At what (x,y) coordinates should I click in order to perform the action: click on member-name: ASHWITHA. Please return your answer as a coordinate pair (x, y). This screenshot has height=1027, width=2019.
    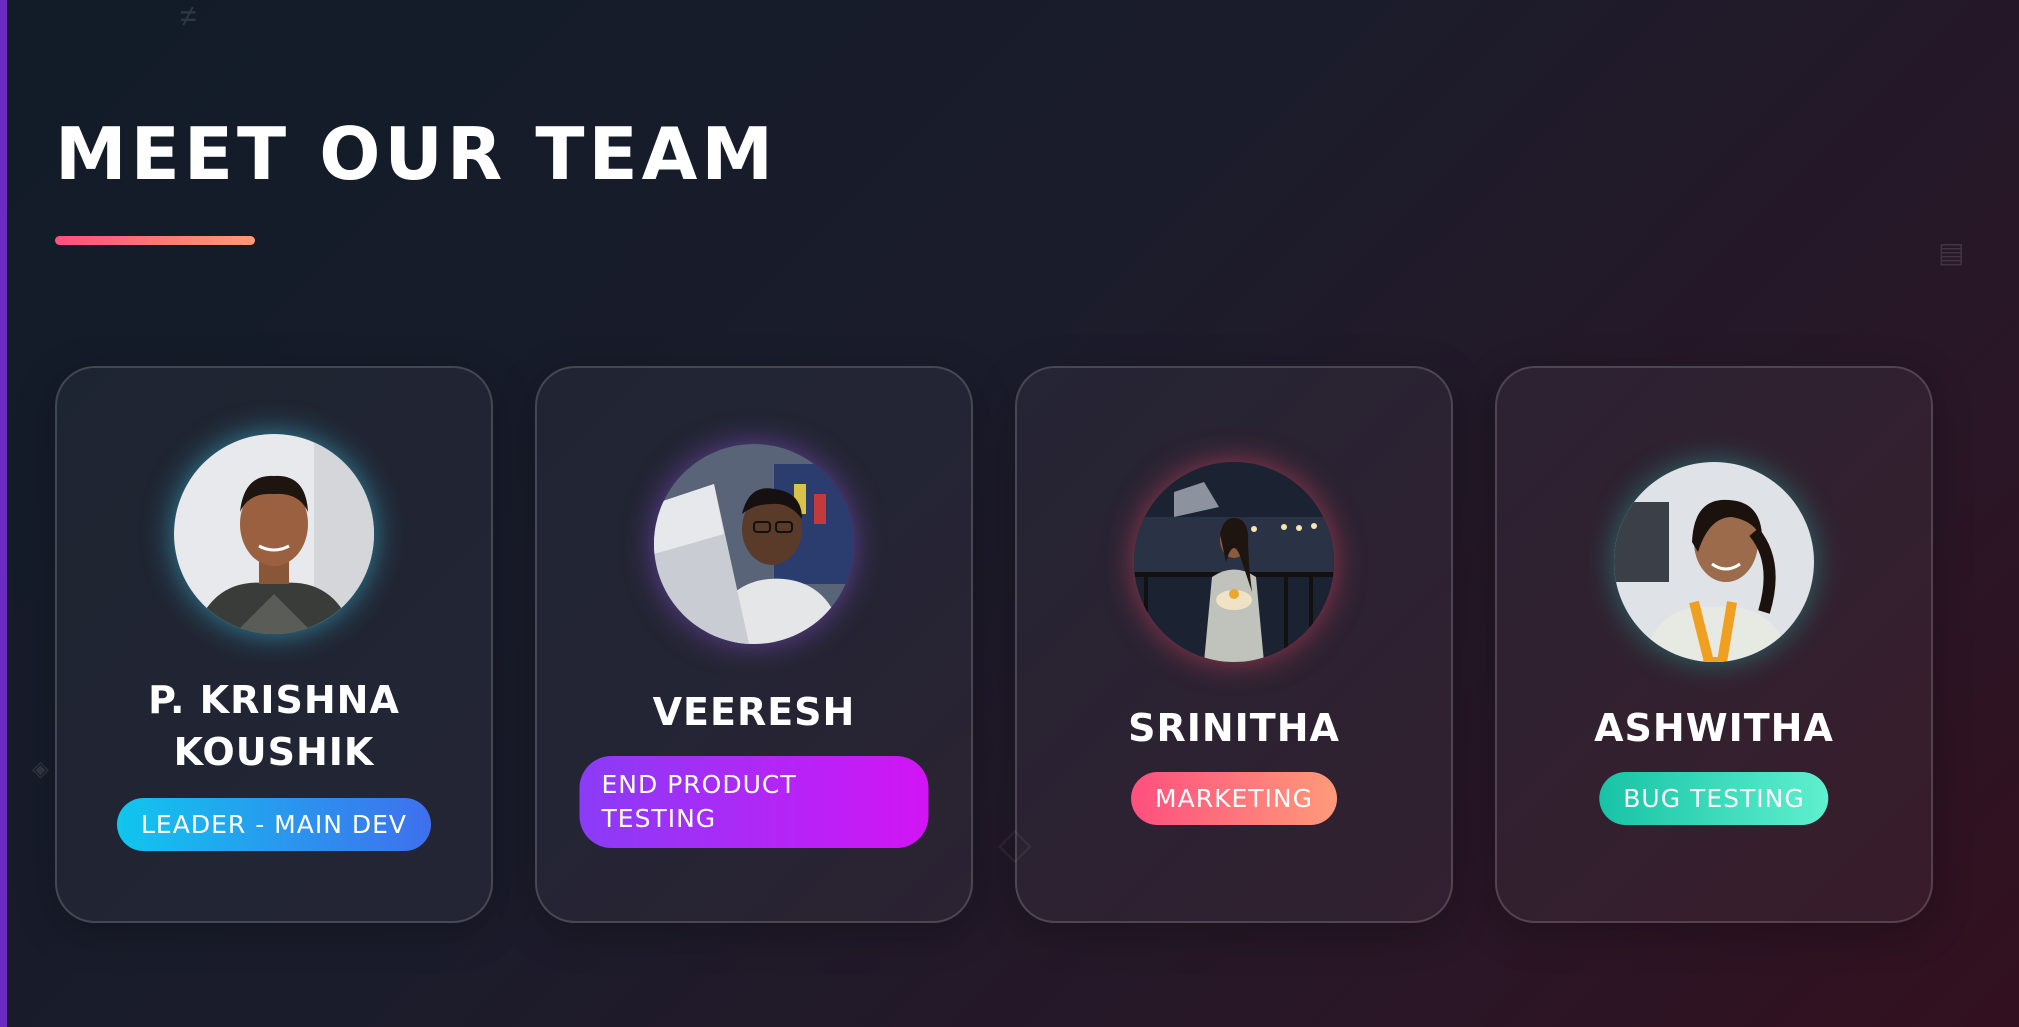
    Looking at the image, I should click on (1714, 728).